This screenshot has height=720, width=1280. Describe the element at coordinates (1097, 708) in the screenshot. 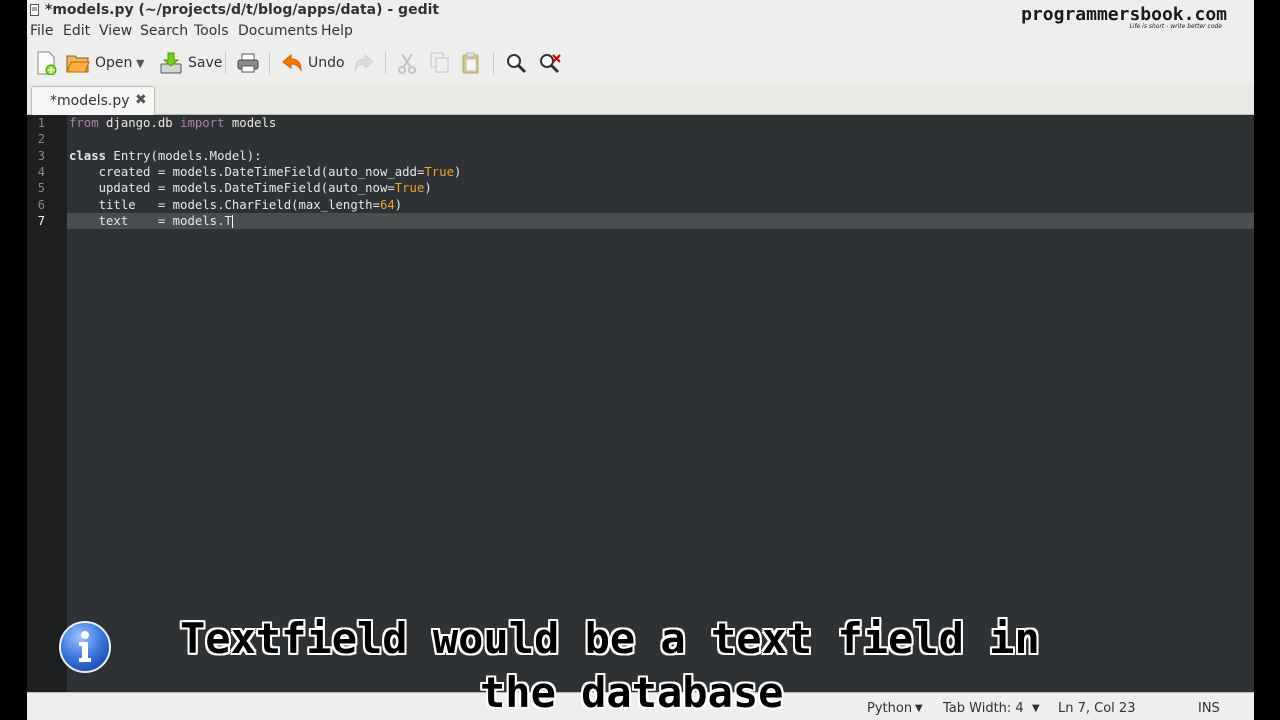

I see `cursor-position: Ln 7, Col 23` at that location.